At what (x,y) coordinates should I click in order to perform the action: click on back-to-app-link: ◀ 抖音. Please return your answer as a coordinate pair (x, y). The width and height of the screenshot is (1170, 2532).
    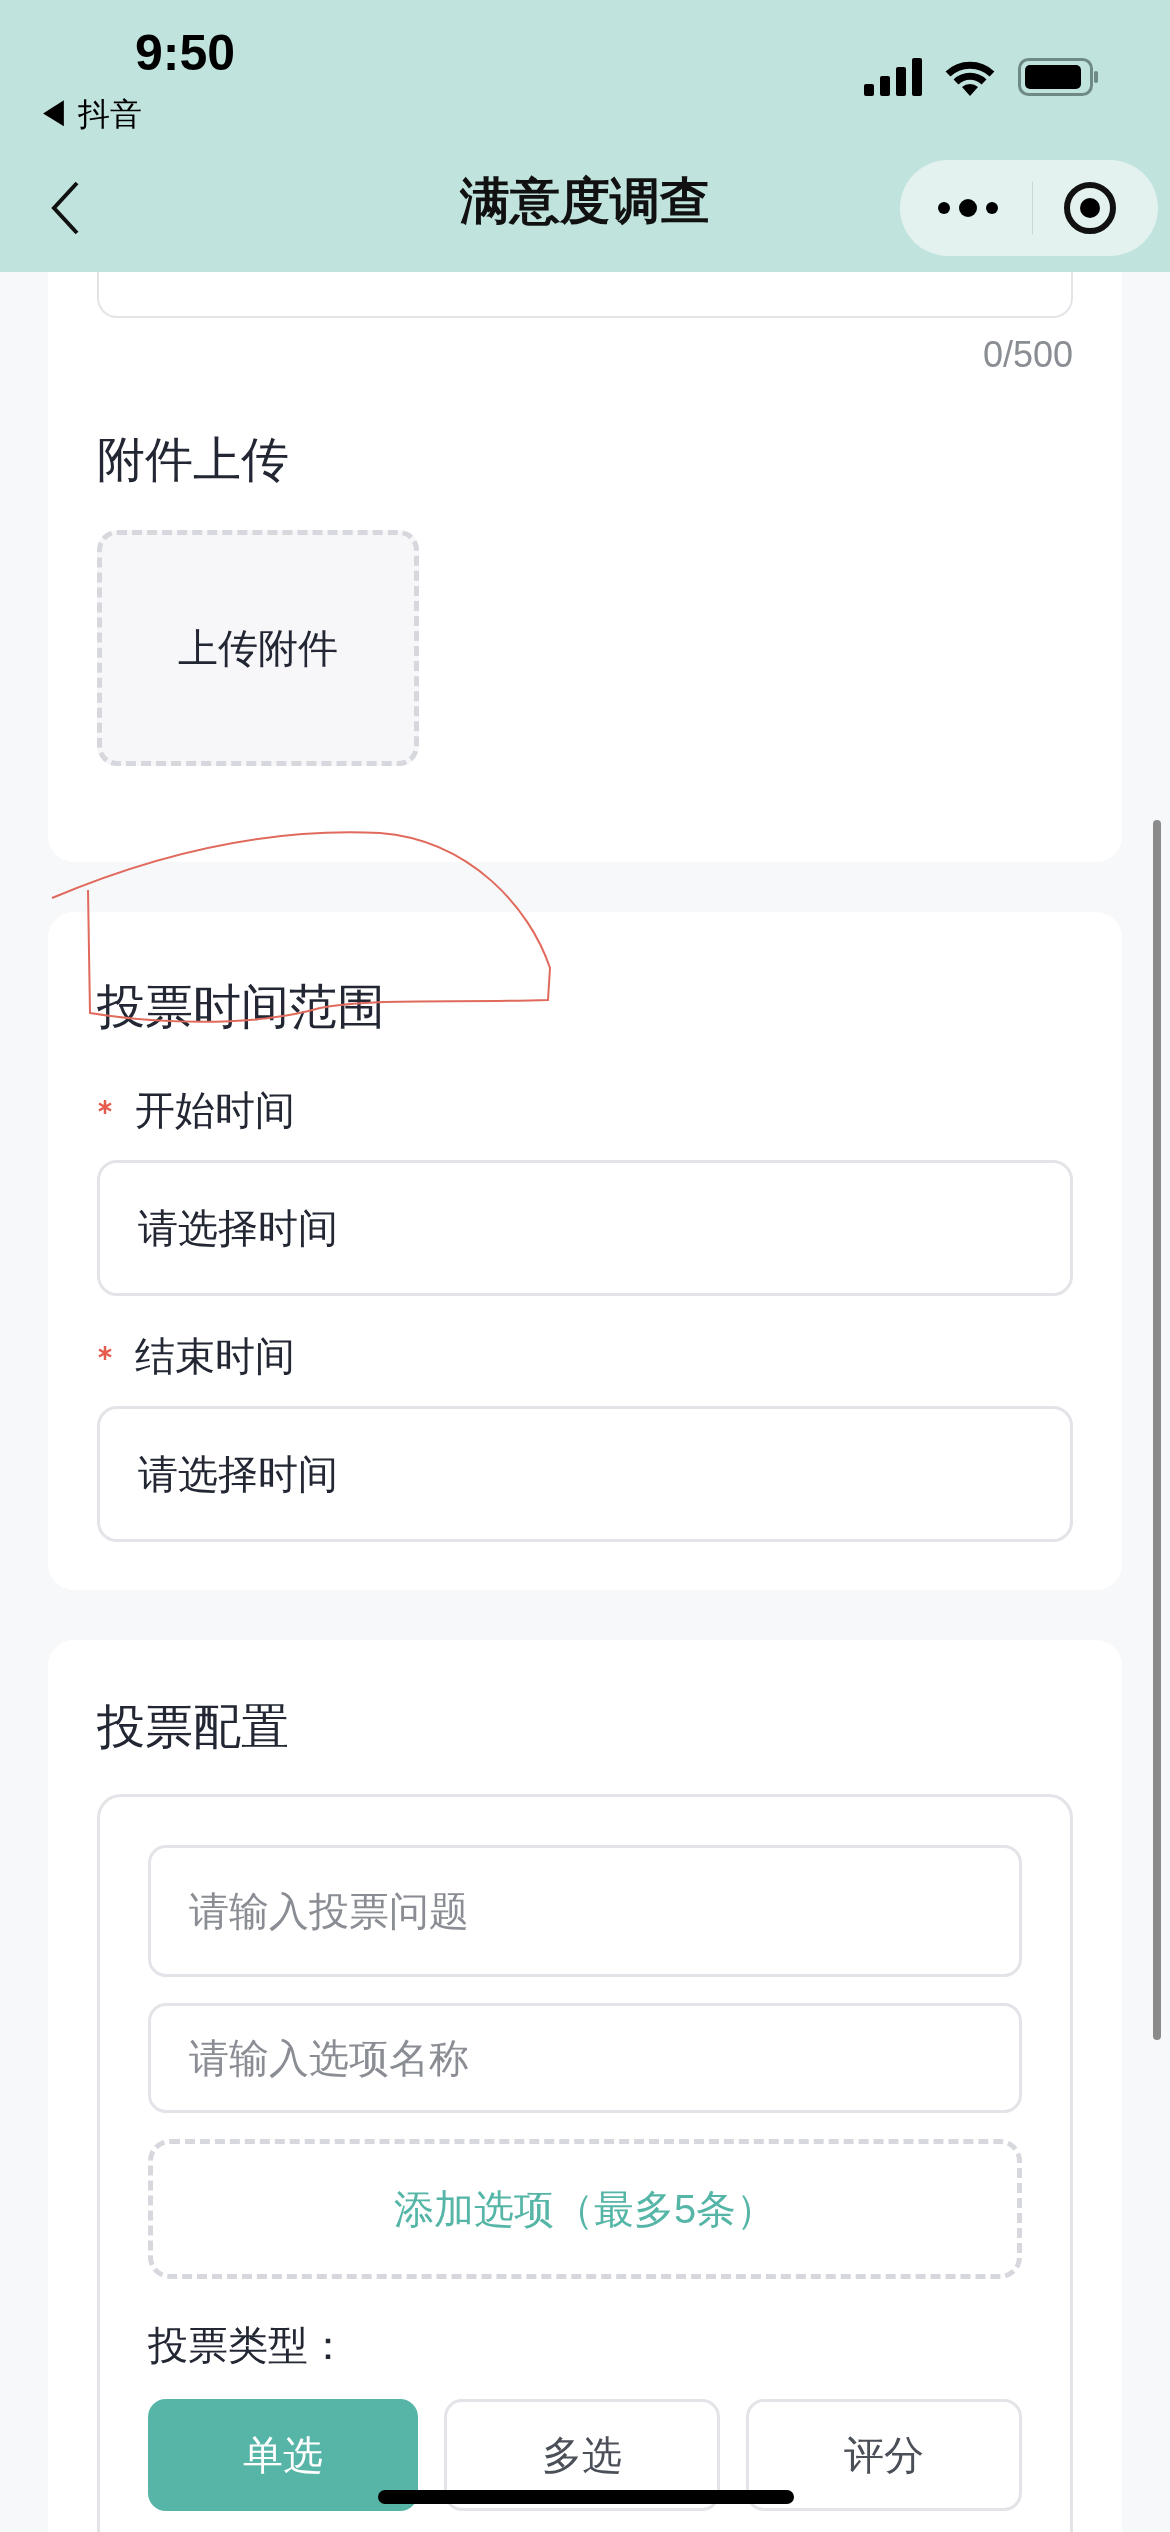
    Looking at the image, I should click on (136, 114).